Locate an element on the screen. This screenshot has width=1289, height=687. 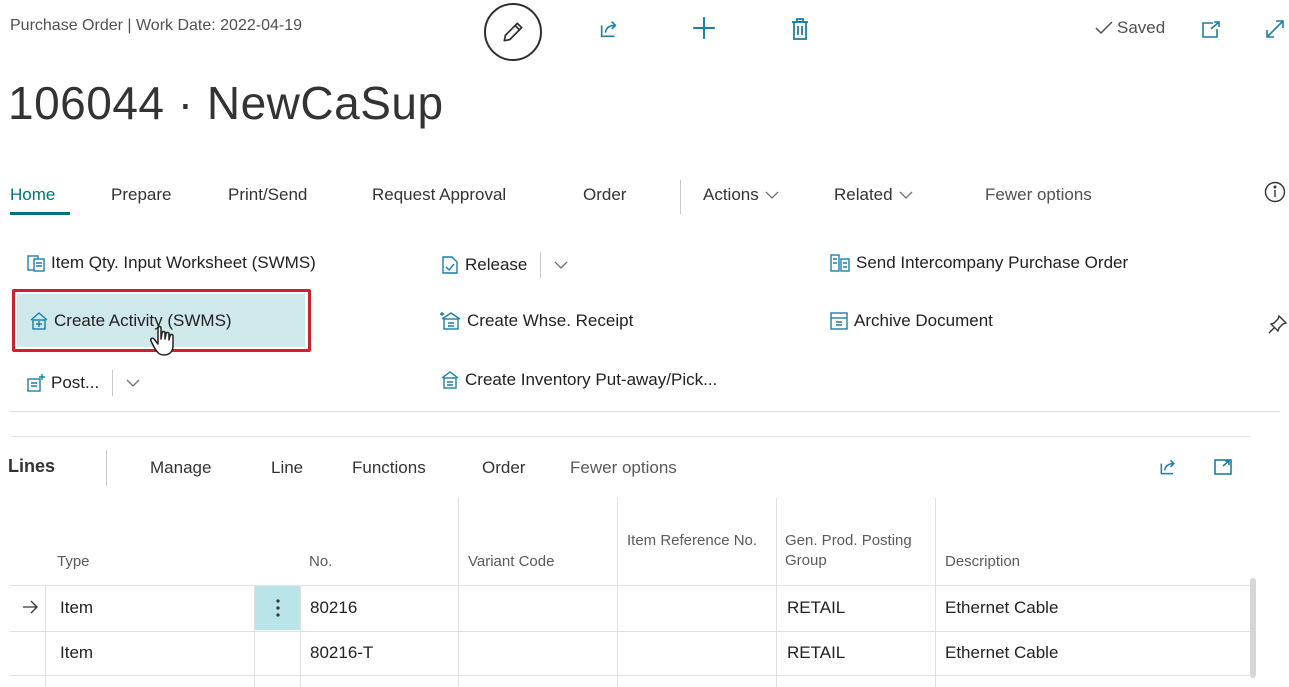
row-1-more-button is located at coordinates (277, 608).